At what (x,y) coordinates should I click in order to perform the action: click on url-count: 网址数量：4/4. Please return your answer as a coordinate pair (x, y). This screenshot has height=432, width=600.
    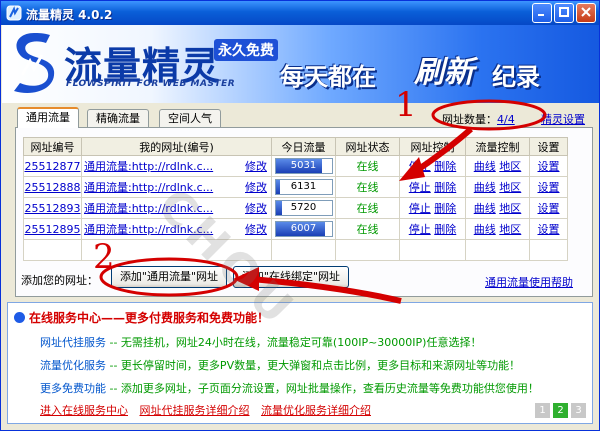
    Looking at the image, I should click on (478, 119).